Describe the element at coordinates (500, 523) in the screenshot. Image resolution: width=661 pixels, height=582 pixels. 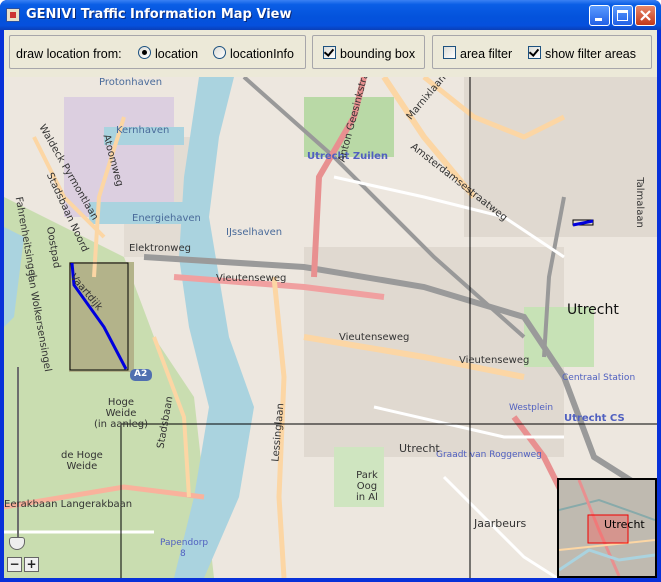
I see `map-label-jaarbeurs: Jaarbeurs` at that location.